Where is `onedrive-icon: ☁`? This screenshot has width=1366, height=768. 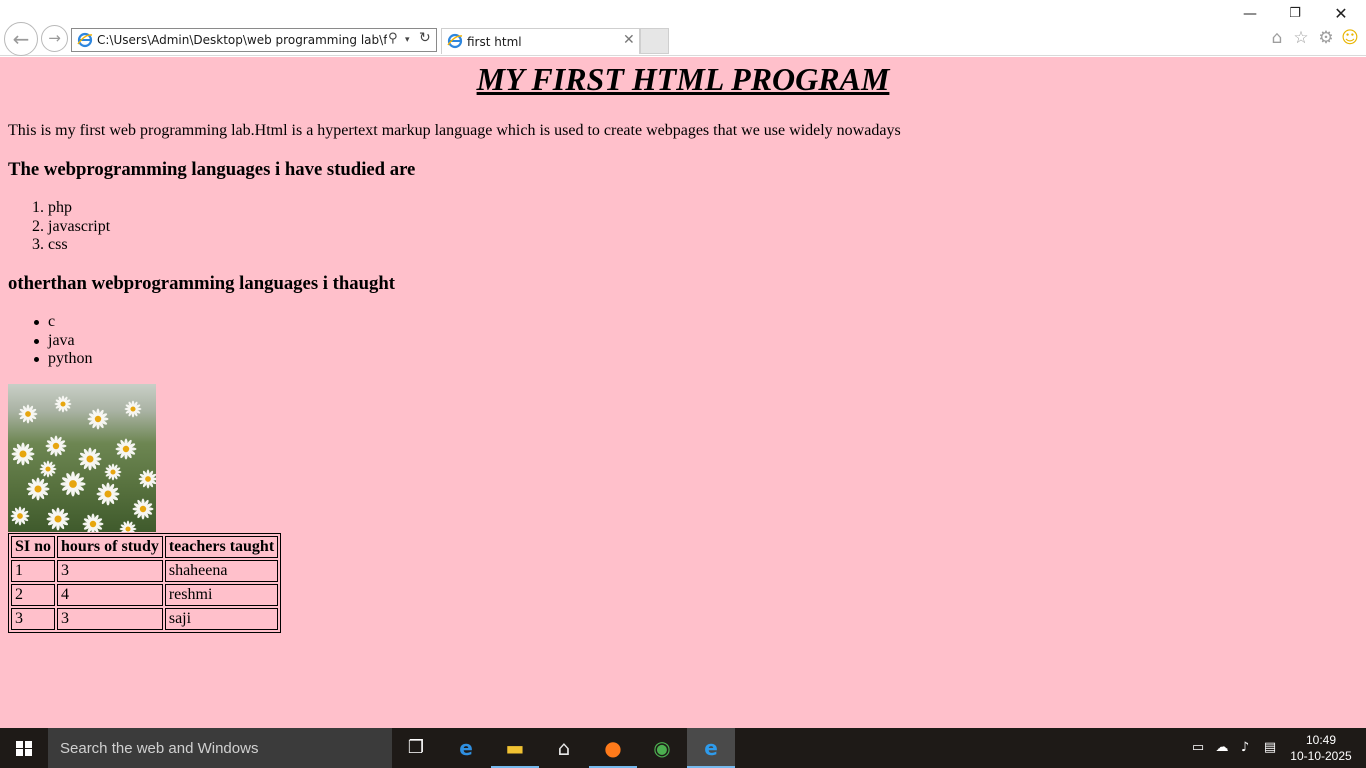 onedrive-icon: ☁ is located at coordinates (1222, 748).